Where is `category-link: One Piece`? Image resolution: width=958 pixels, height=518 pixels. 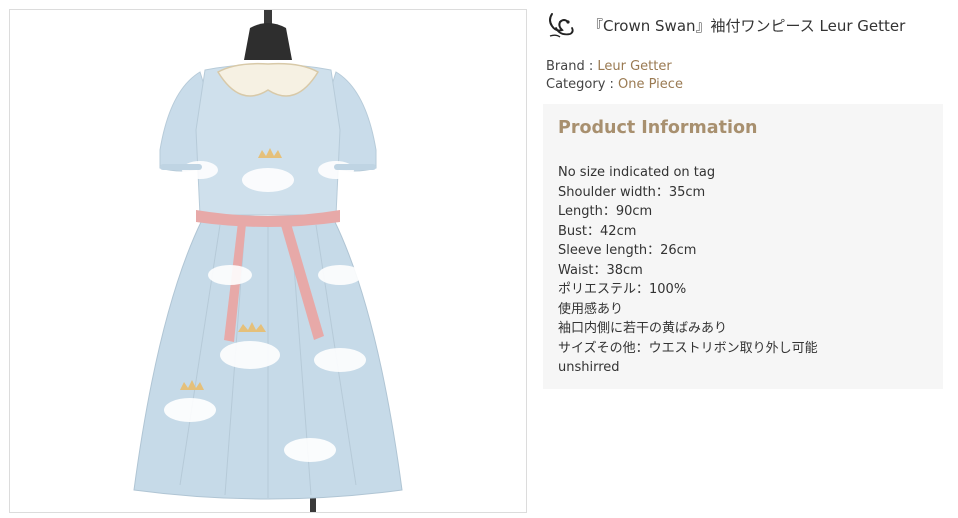 category-link: One Piece is located at coordinates (650, 84).